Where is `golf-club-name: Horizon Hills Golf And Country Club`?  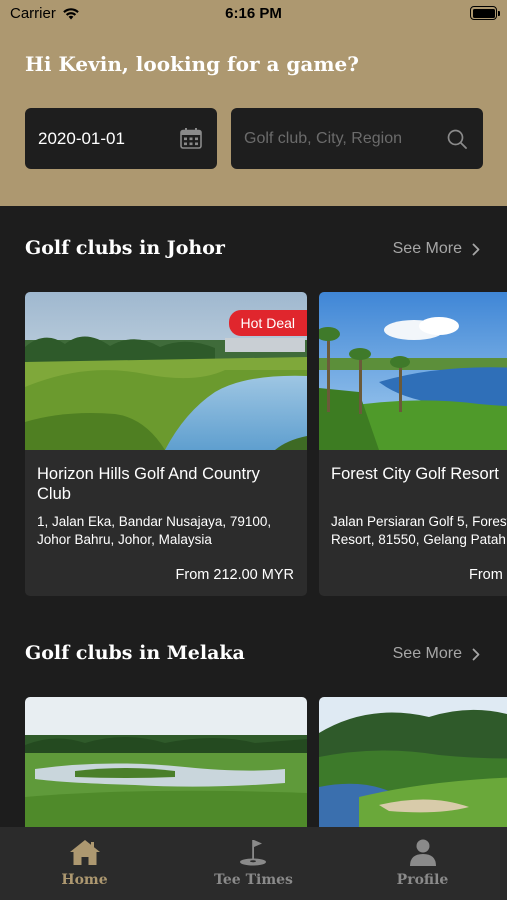 golf-club-name: Horizon Hills Golf And Country Club is located at coordinates (148, 484).